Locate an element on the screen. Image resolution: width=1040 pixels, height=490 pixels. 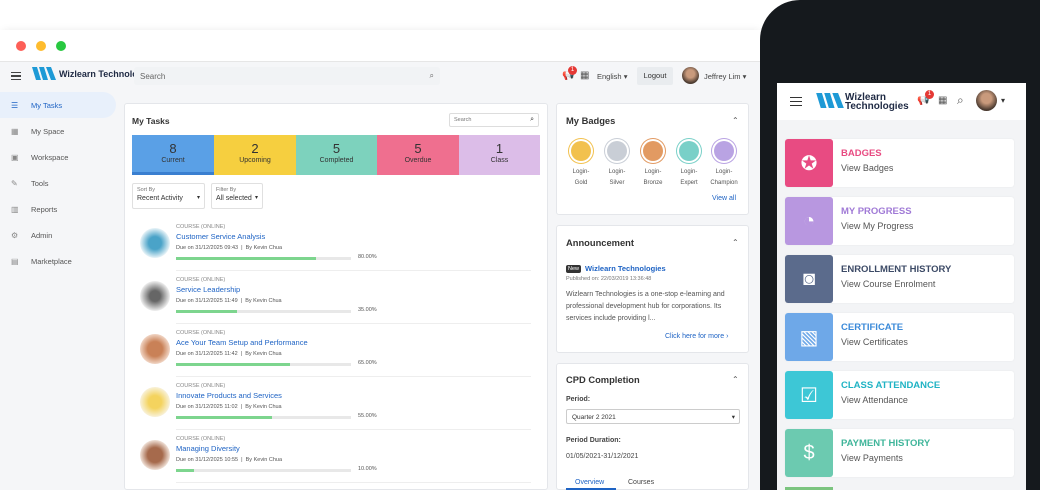
store-icon: ▤ is located at coordinates (15, 261).